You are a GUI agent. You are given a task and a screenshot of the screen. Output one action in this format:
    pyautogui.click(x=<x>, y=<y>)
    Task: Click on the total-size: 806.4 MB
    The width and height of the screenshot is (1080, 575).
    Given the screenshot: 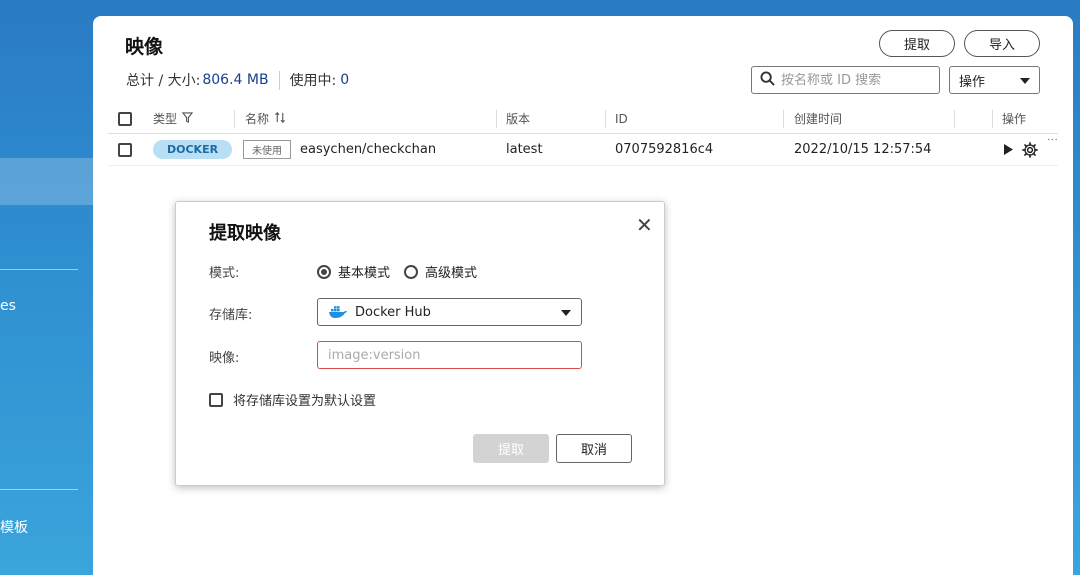 What is the action you would take?
    pyautogui.click(x=235, y=80)
    